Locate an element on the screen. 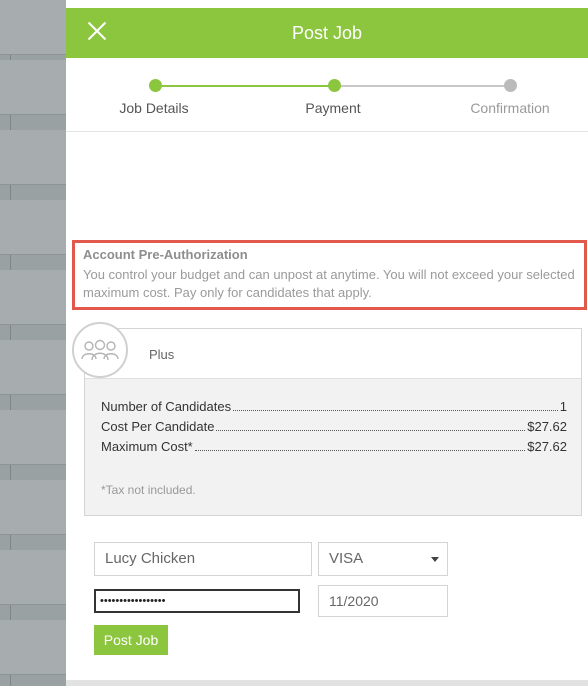 This screenshot has width=588, height=686. summary-row-value: 1 is located at coordinates (563, 406).